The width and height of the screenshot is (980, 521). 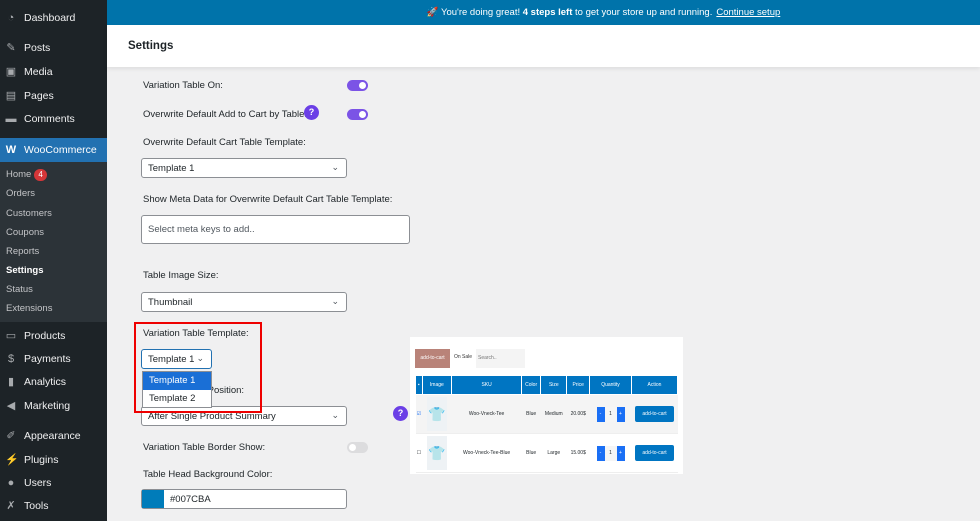 What do you see at coordinates (275, 229) in the screenshot?
I see `meta-keys-input: Select meta keys to add..` at bounding box center [275, 229].